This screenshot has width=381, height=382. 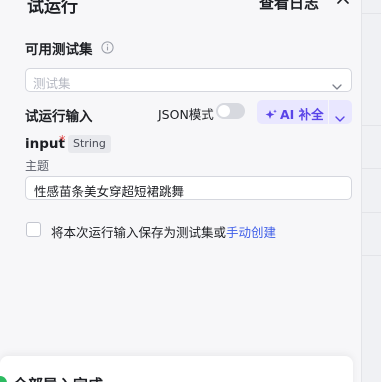 I want to click on input-value-field: 性感苗条美女穿超短裙跳舞, so click(x=188, y=188).